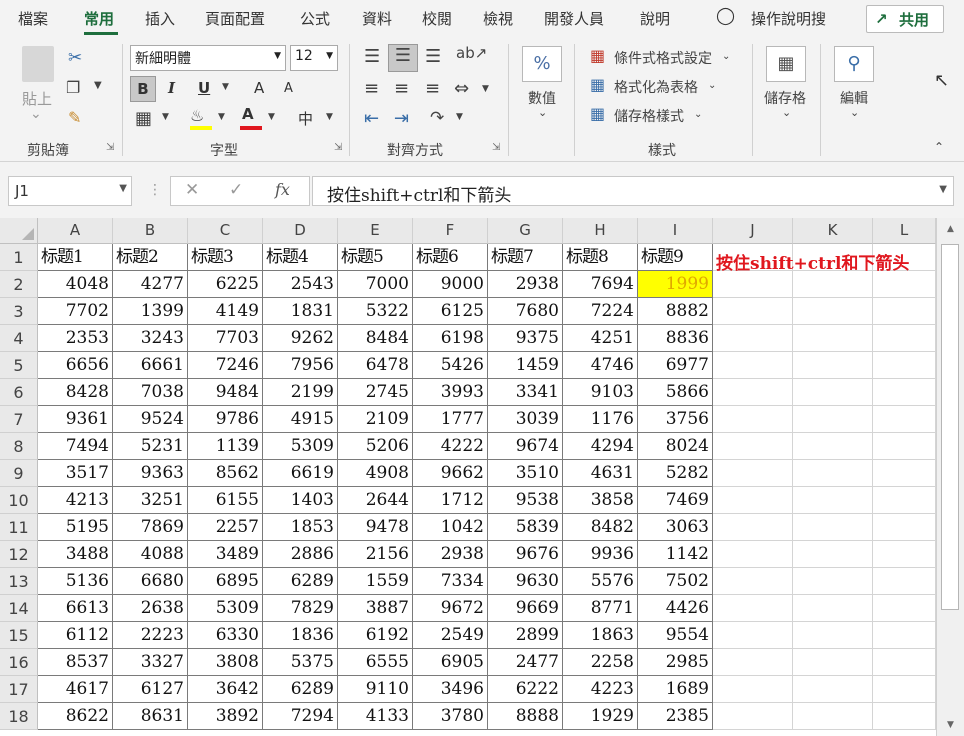  Describe the element at coordinates (600, 662) in the screenshot. I see `cell-h16: 2258` at that location.